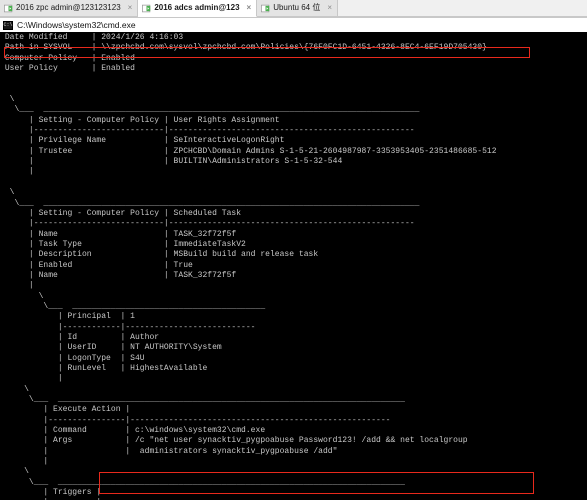 The width and height of the screenshot is (587, 500). Describe the element at coordinates (111, 348) in the screenshot. I see `terminal-line: | UserID | NT AUTHORITY\System` at that location.